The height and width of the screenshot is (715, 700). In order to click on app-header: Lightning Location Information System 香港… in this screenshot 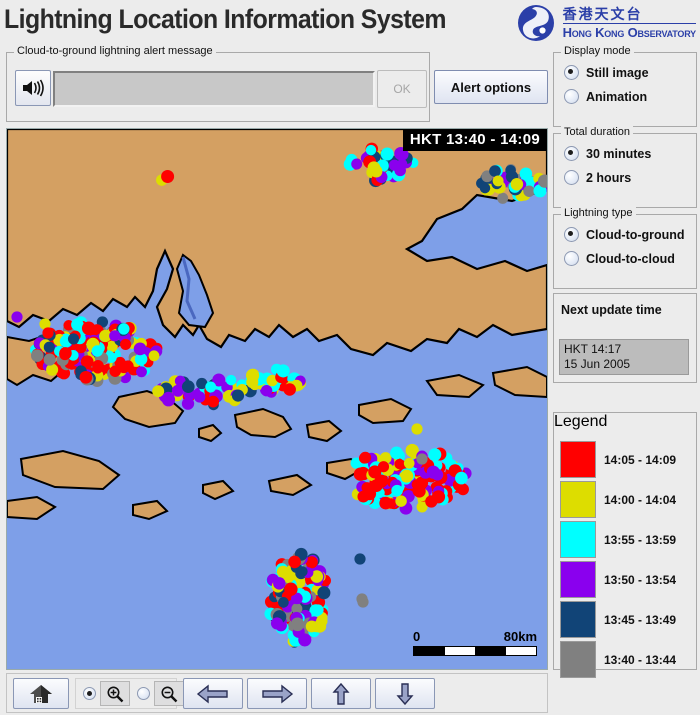, I will do `click(350, 22)`.